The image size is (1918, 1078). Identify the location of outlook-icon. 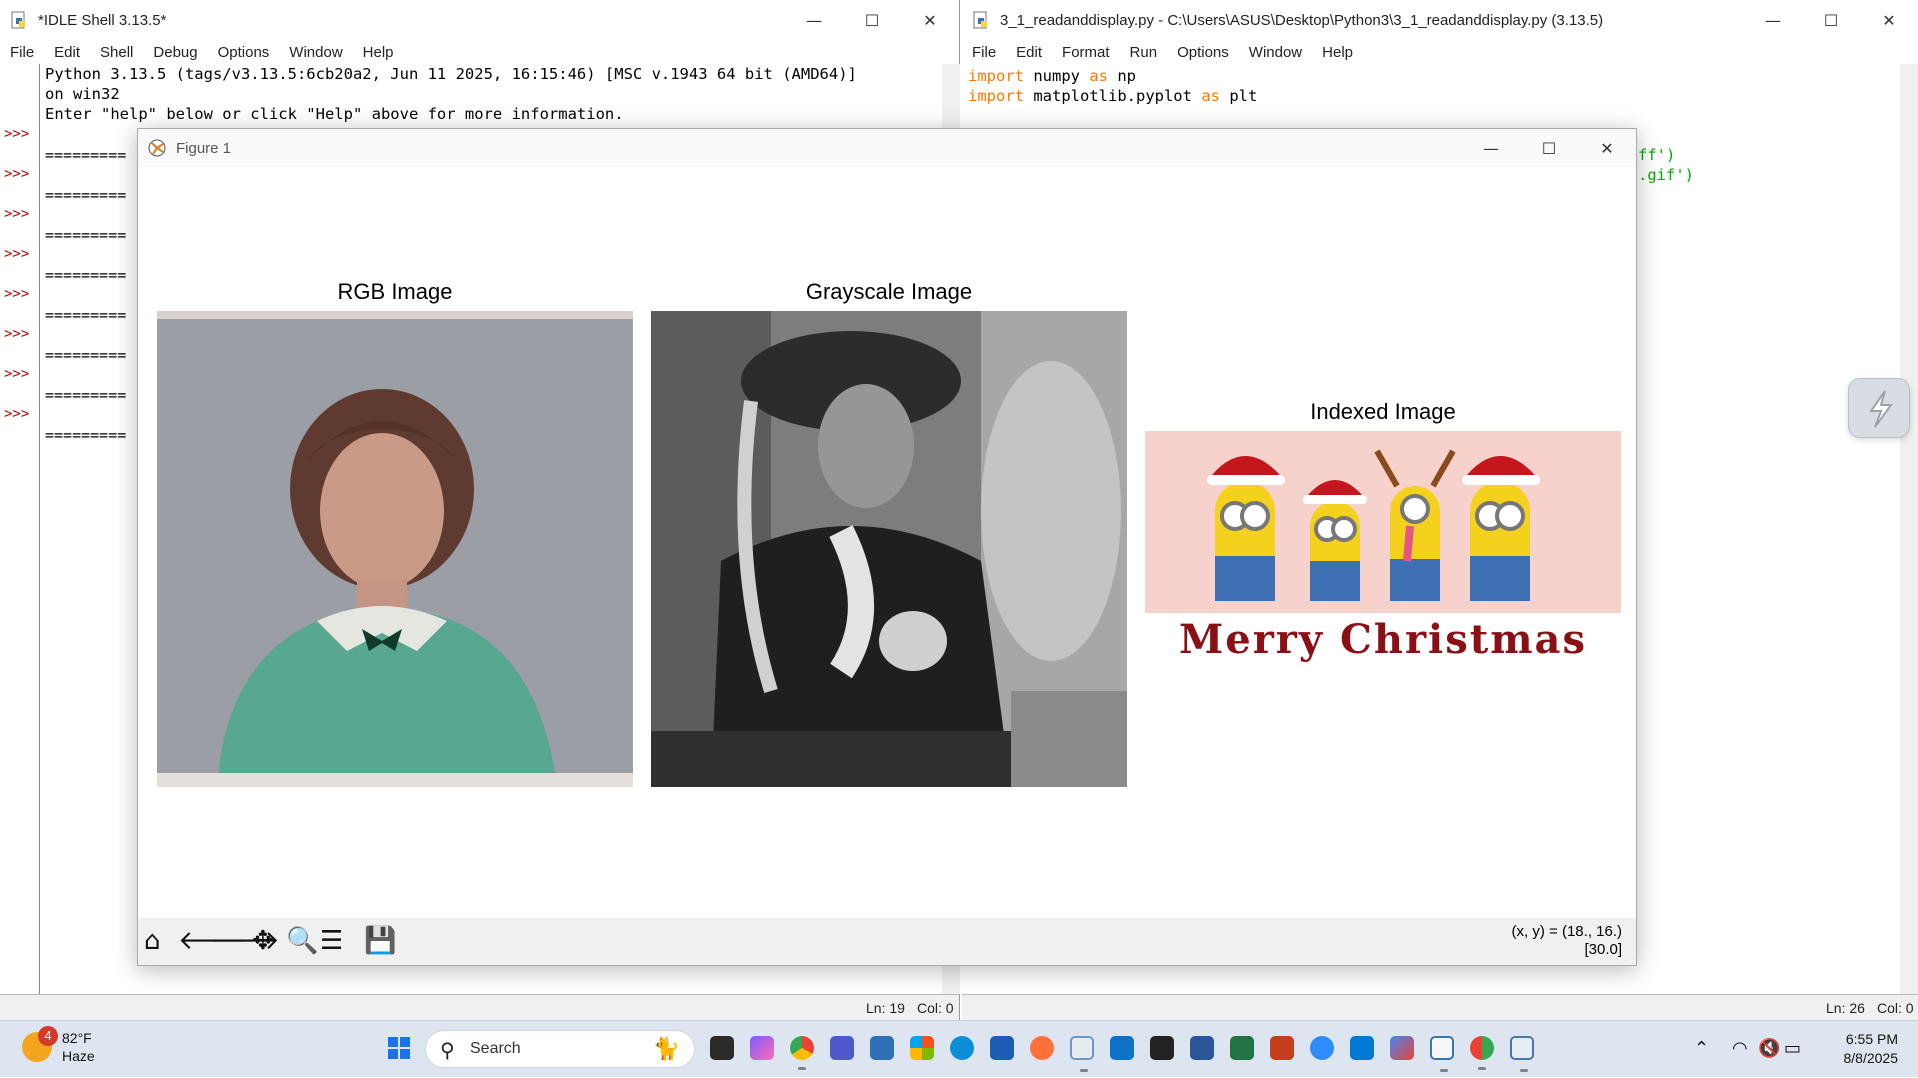
(1362, 1048).